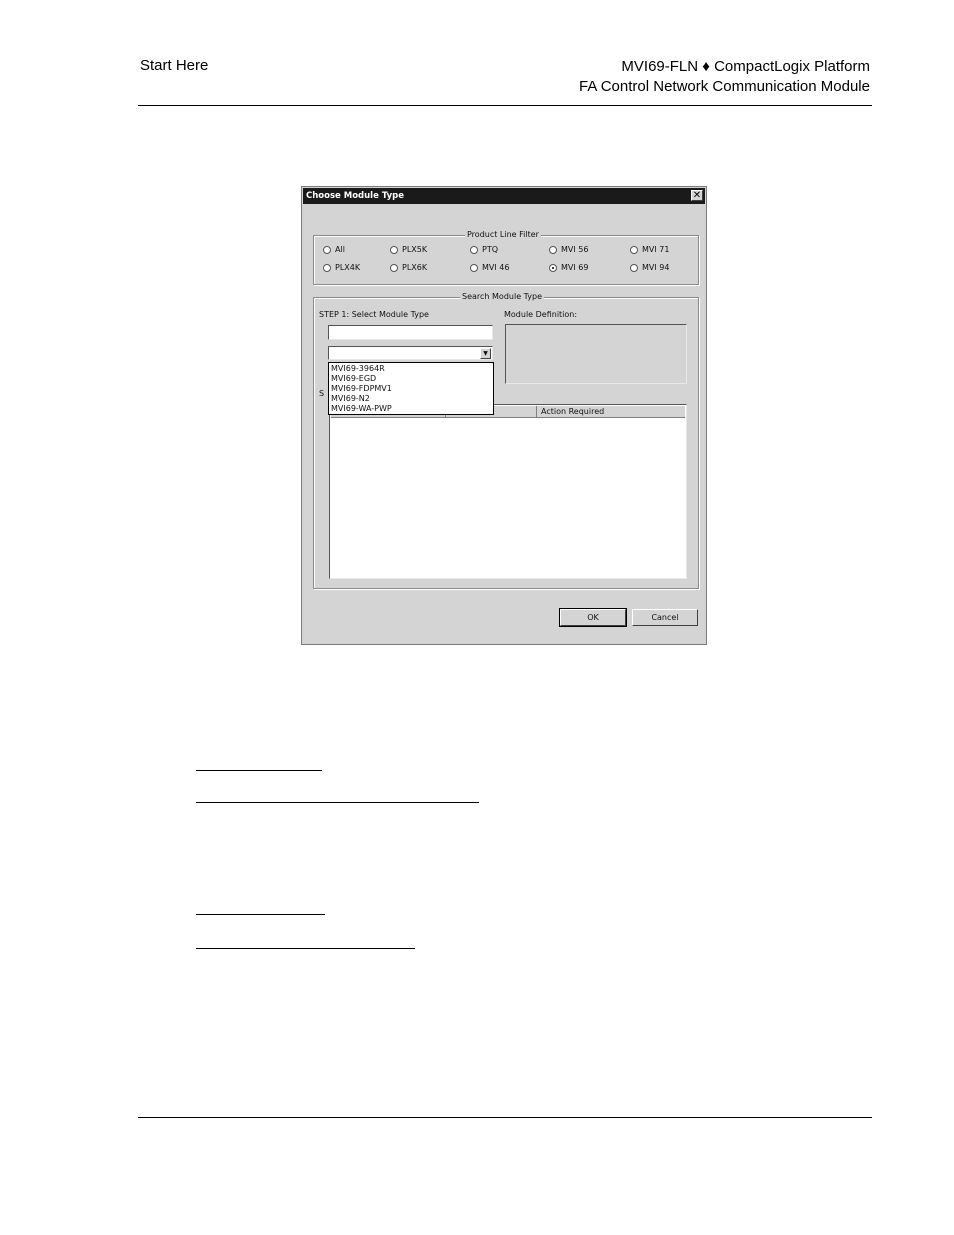  What do you see at coordinates (490, 249) in the screenshot?
I see `radio-label: PTQ` at bounding box center [490, 249].